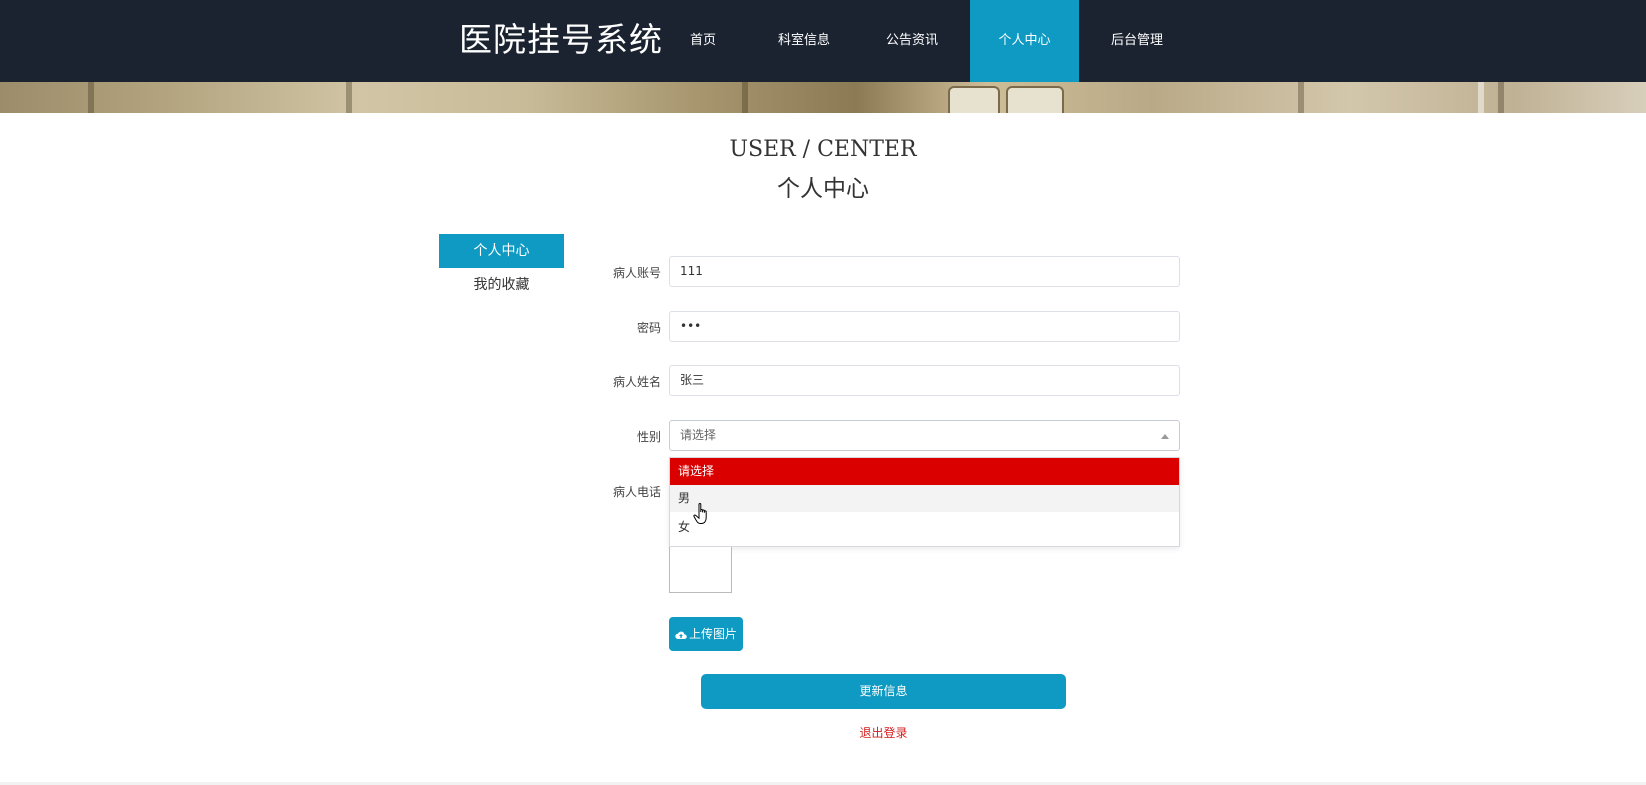 This screenshot has width=1646, height=785. Describe the element at coordinates (698, 435) in the screenshot. I see `gender-select-value: 请选择` at that location.